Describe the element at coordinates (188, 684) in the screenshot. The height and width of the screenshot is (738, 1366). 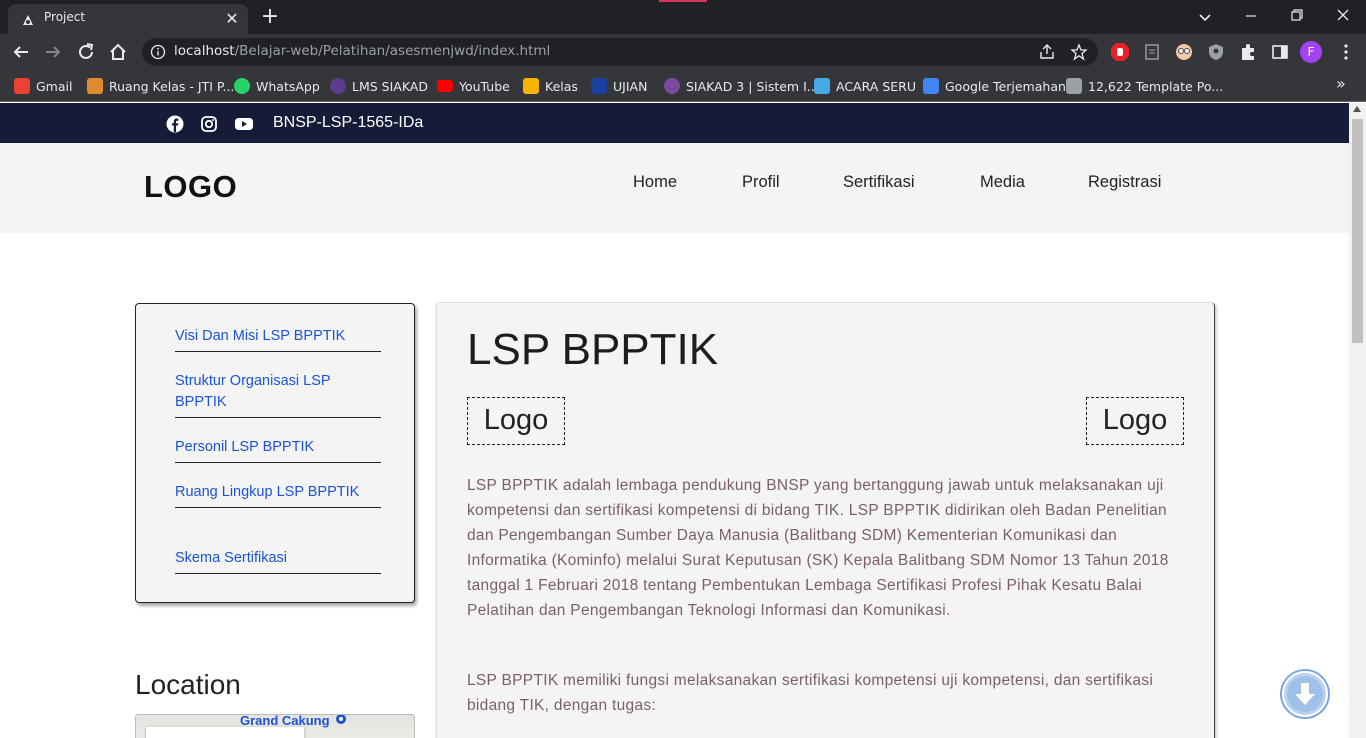
I see `location-heading: Location` at that location.